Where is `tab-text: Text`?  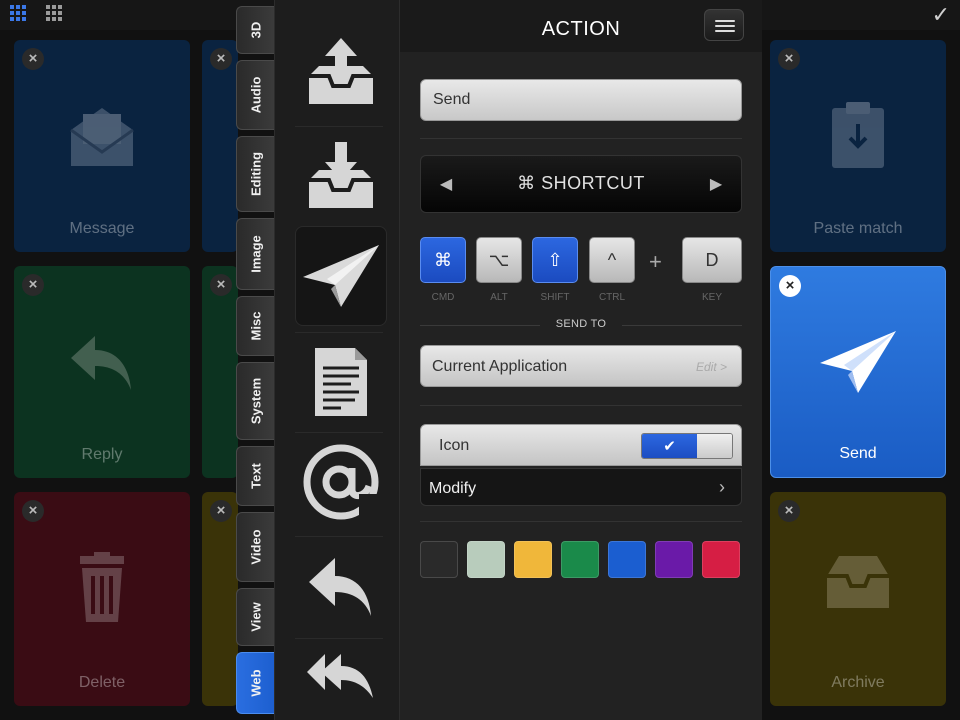
tab-text: Text is located at coordinates (255, 476).